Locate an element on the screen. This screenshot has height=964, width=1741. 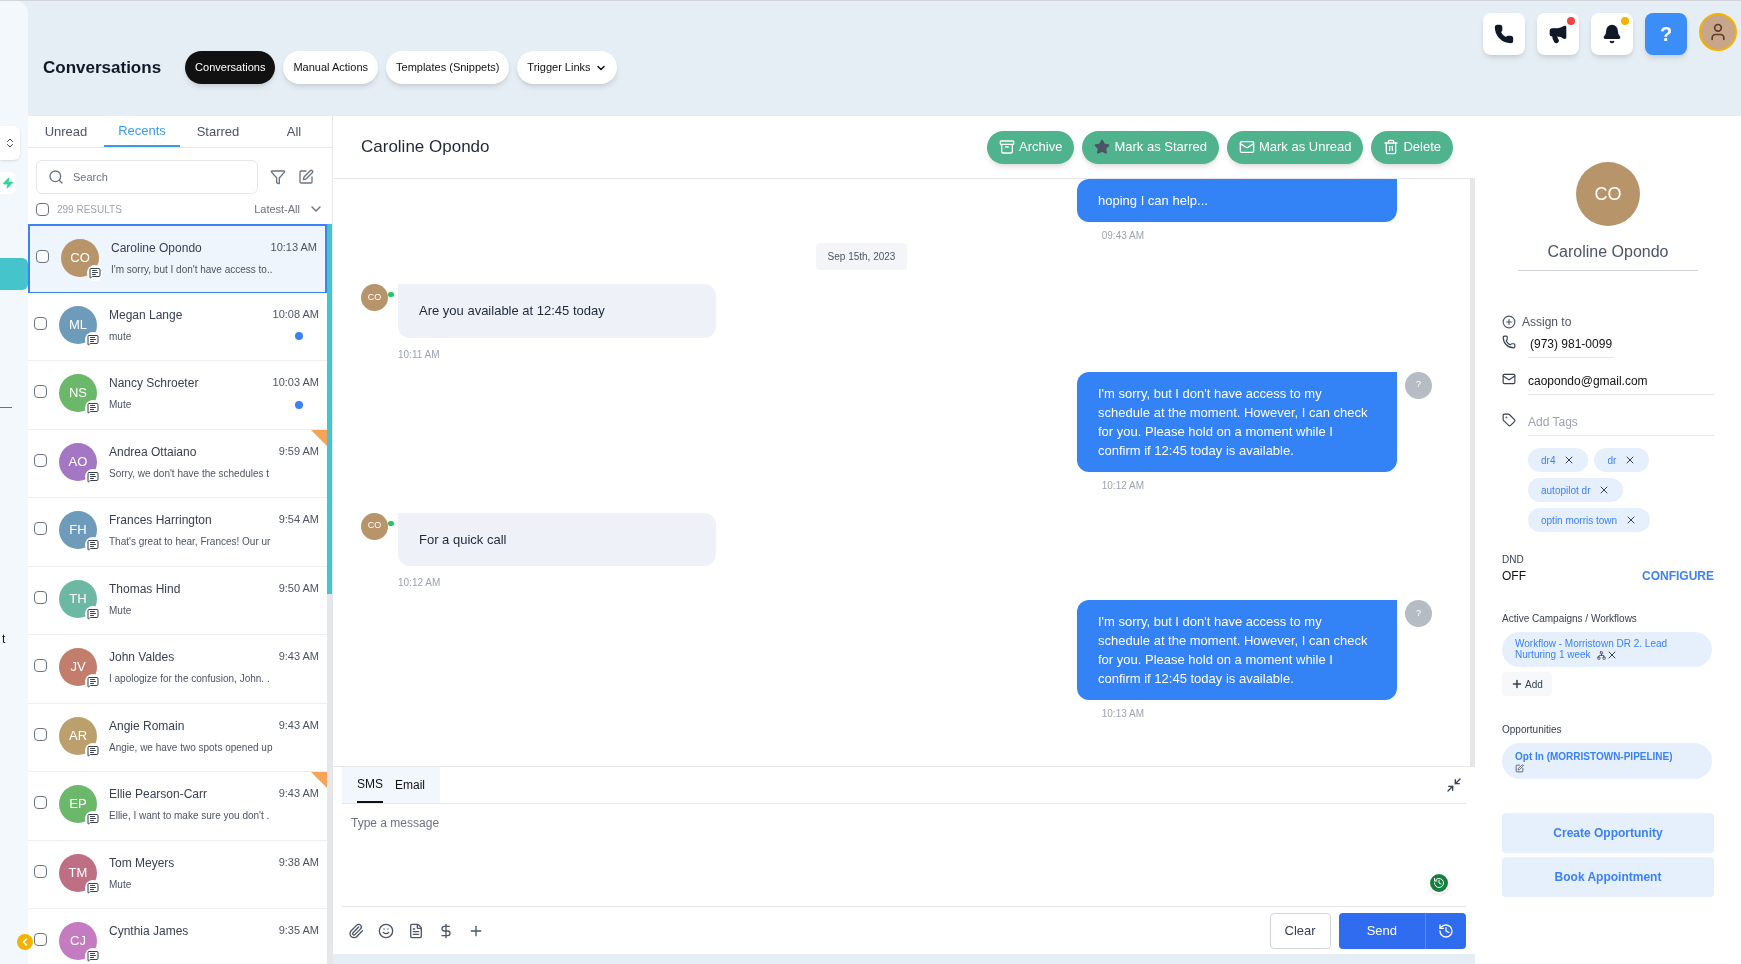
bell-button is located at coordinates (1612, 34).